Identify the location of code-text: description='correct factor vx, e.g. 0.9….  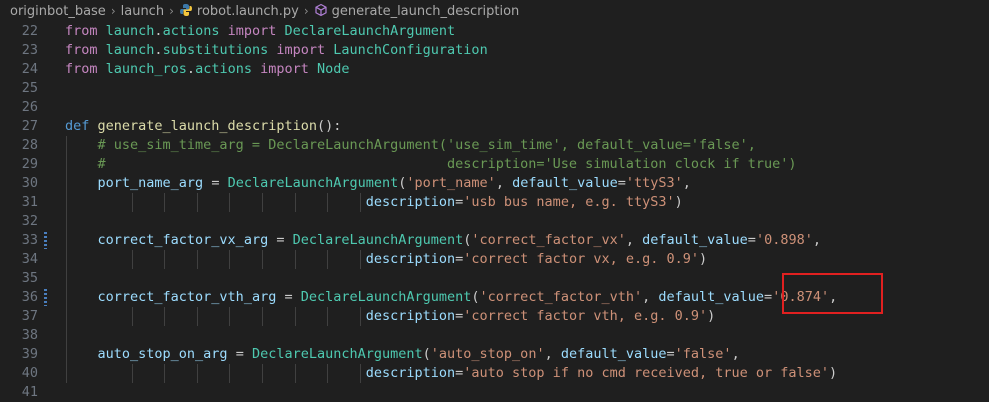
(386, 259).